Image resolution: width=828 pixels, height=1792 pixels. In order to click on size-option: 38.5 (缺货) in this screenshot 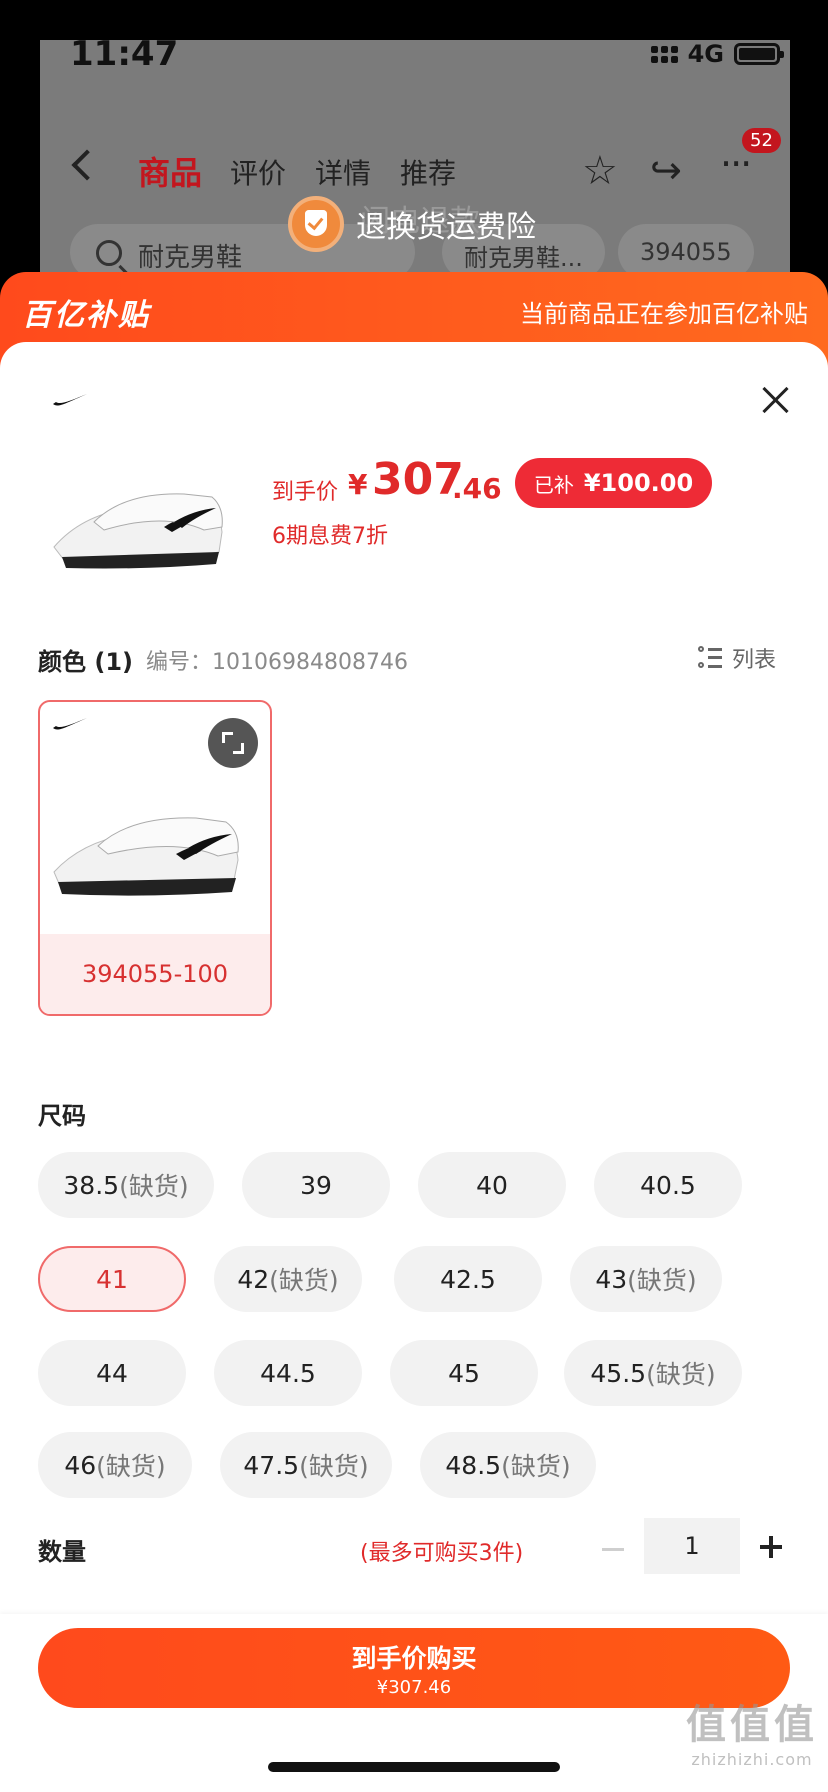, I will do `click(126, 1185)`.